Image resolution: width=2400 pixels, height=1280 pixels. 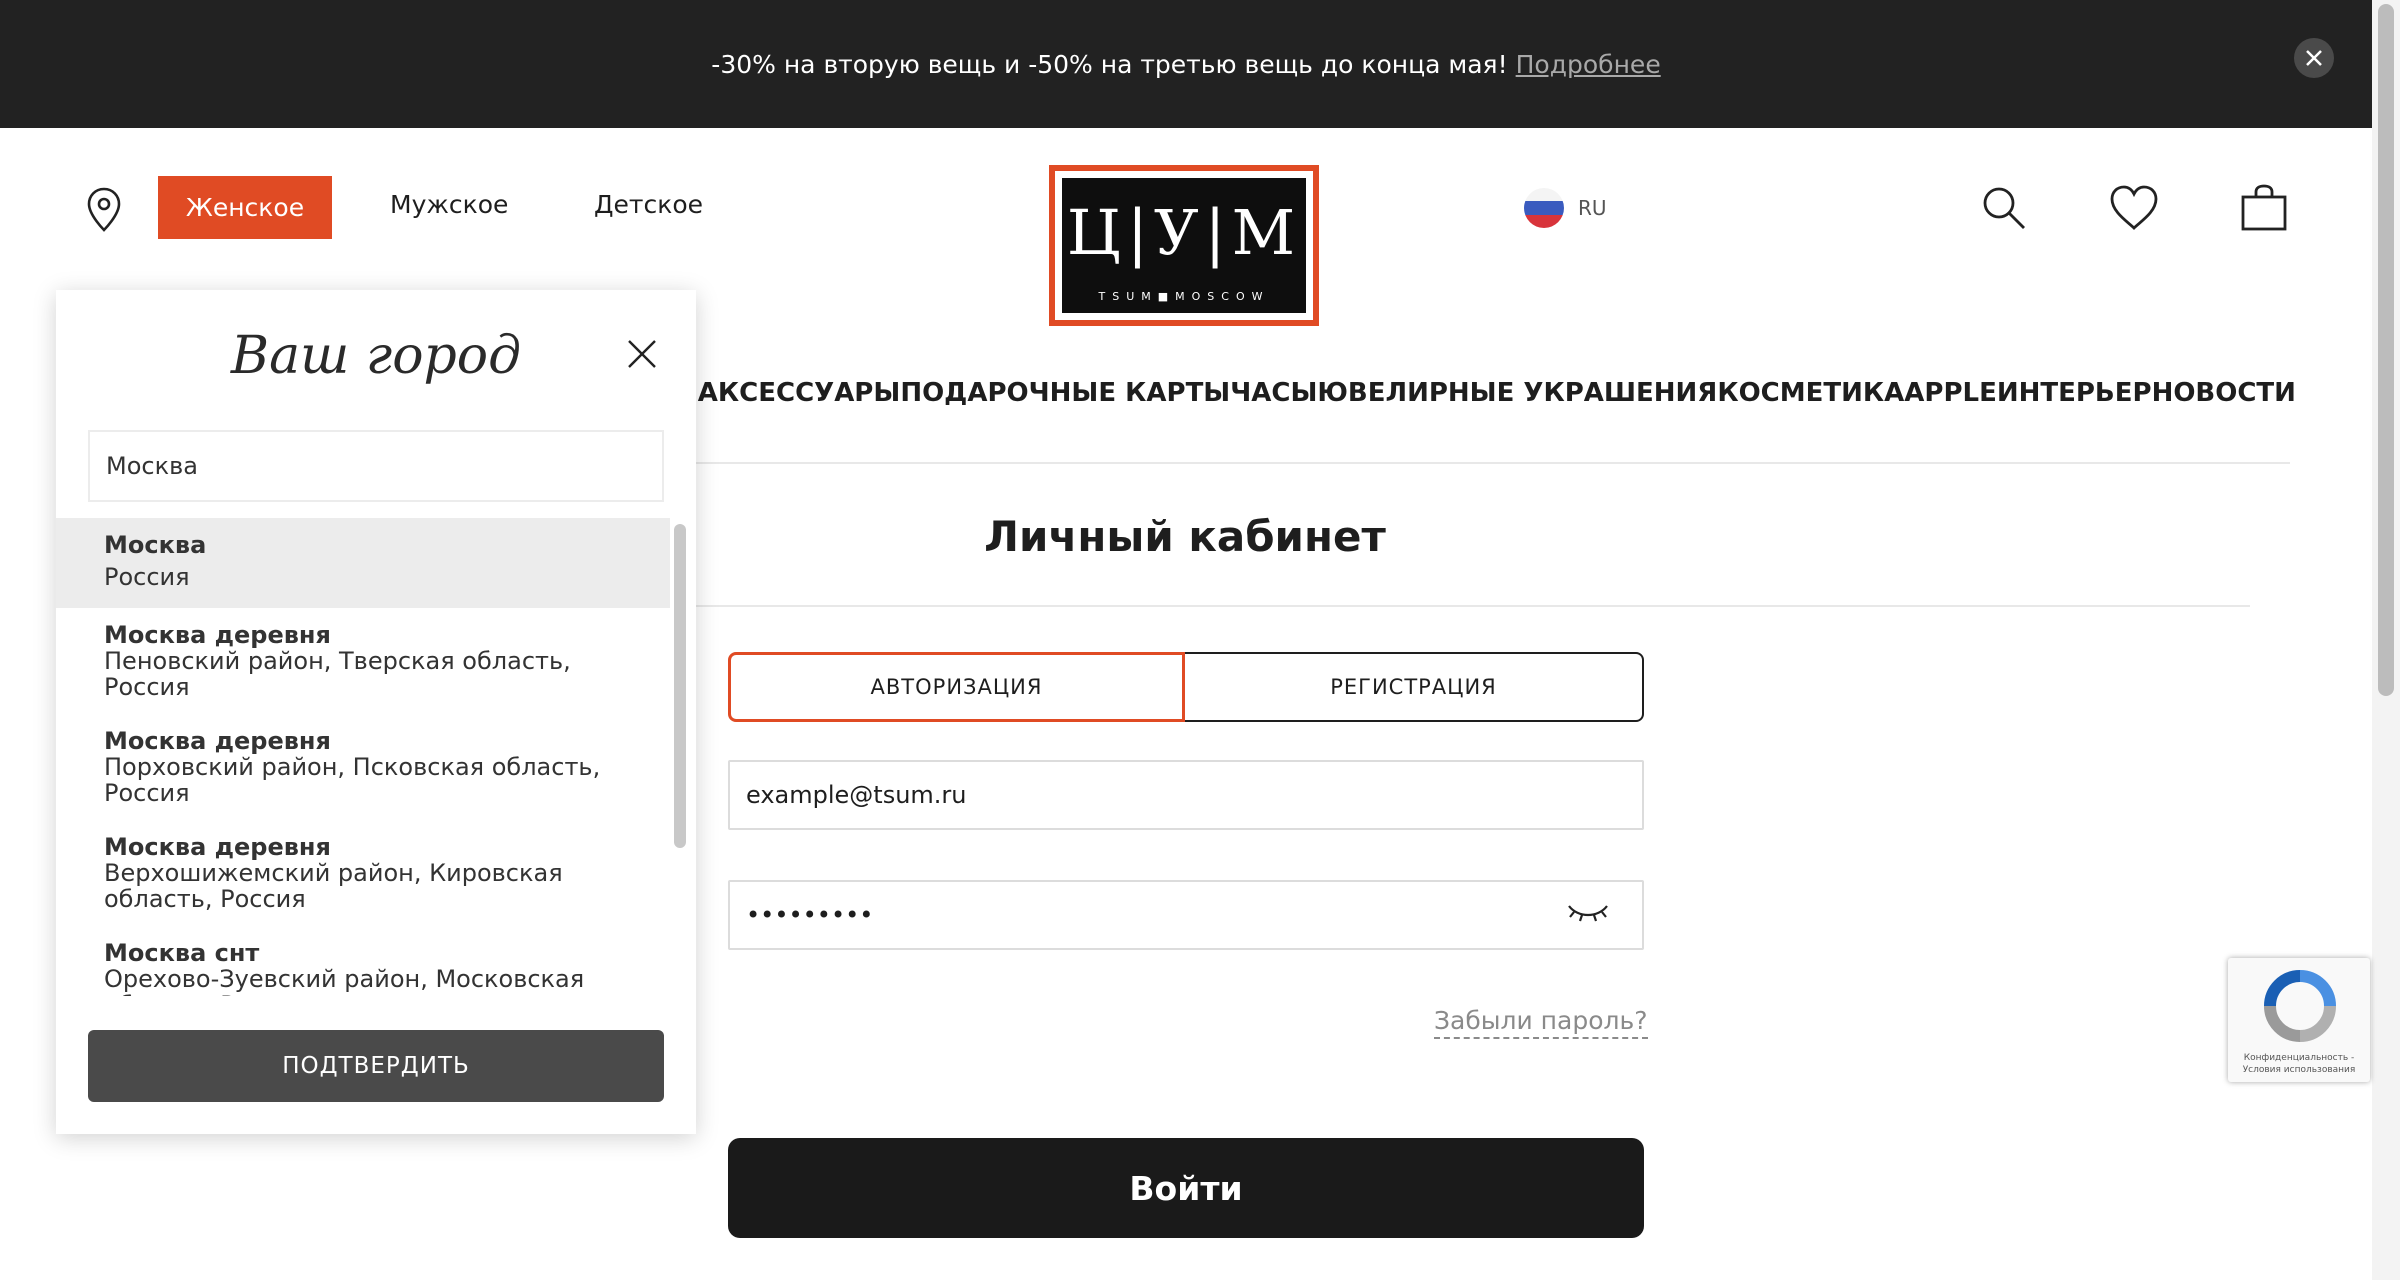 I want to click on promo-close-button, so click(x=2314, y=58).